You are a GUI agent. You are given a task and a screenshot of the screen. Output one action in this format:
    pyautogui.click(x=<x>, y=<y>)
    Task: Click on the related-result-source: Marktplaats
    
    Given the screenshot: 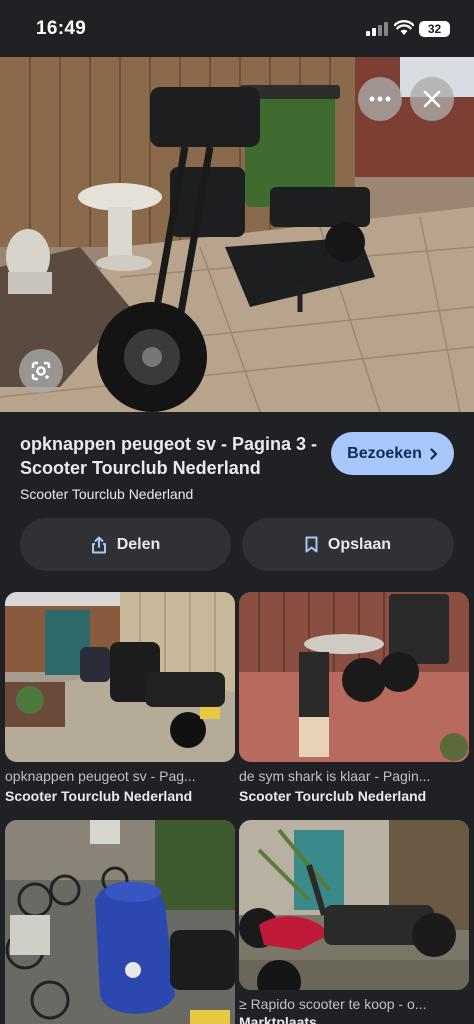 What is the action you would take?
    pyautogui.click(x=278, y=1019)
    